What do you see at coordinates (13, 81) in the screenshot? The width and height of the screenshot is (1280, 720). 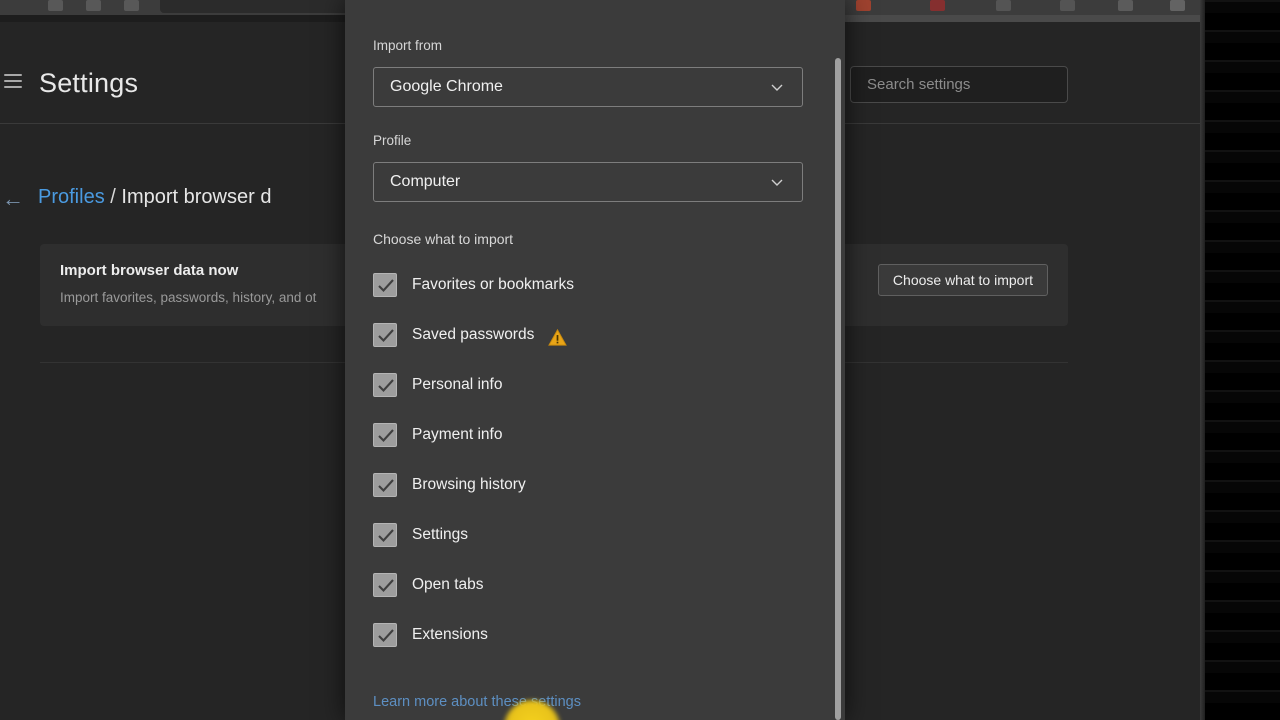 I see `hamburger-icon` at bounding box center [13, 81].